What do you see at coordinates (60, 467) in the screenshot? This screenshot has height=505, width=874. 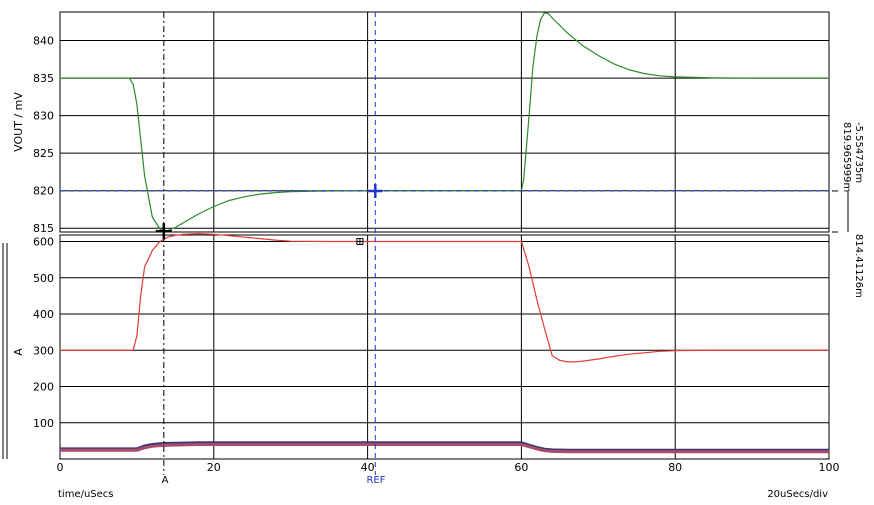 I see `xtick-label: 0` at bounding box center [60, 467].